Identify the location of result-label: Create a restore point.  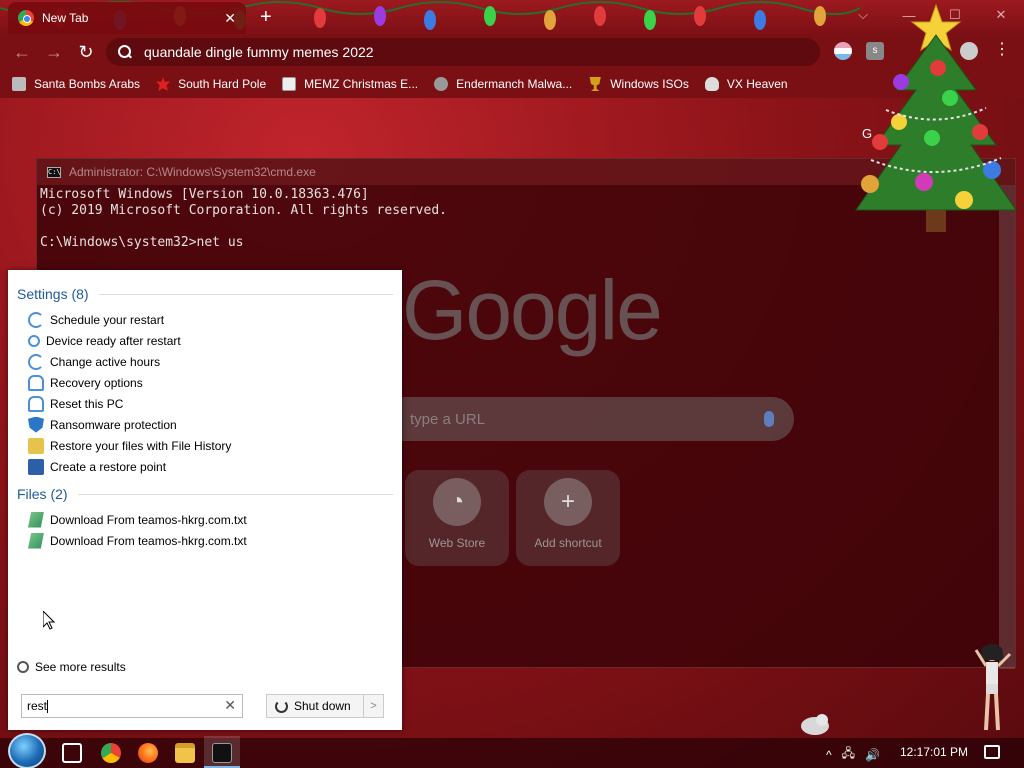
(108, 466).